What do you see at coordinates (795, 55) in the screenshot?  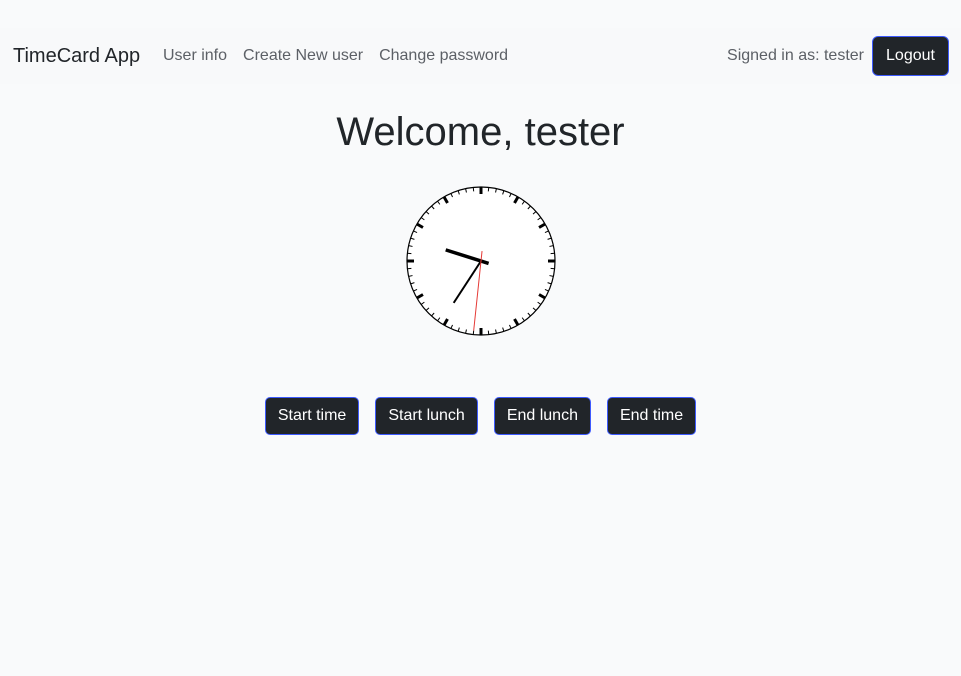 I see `signed-in-text: Signed in as: tester` at bounding box center [795, 55].